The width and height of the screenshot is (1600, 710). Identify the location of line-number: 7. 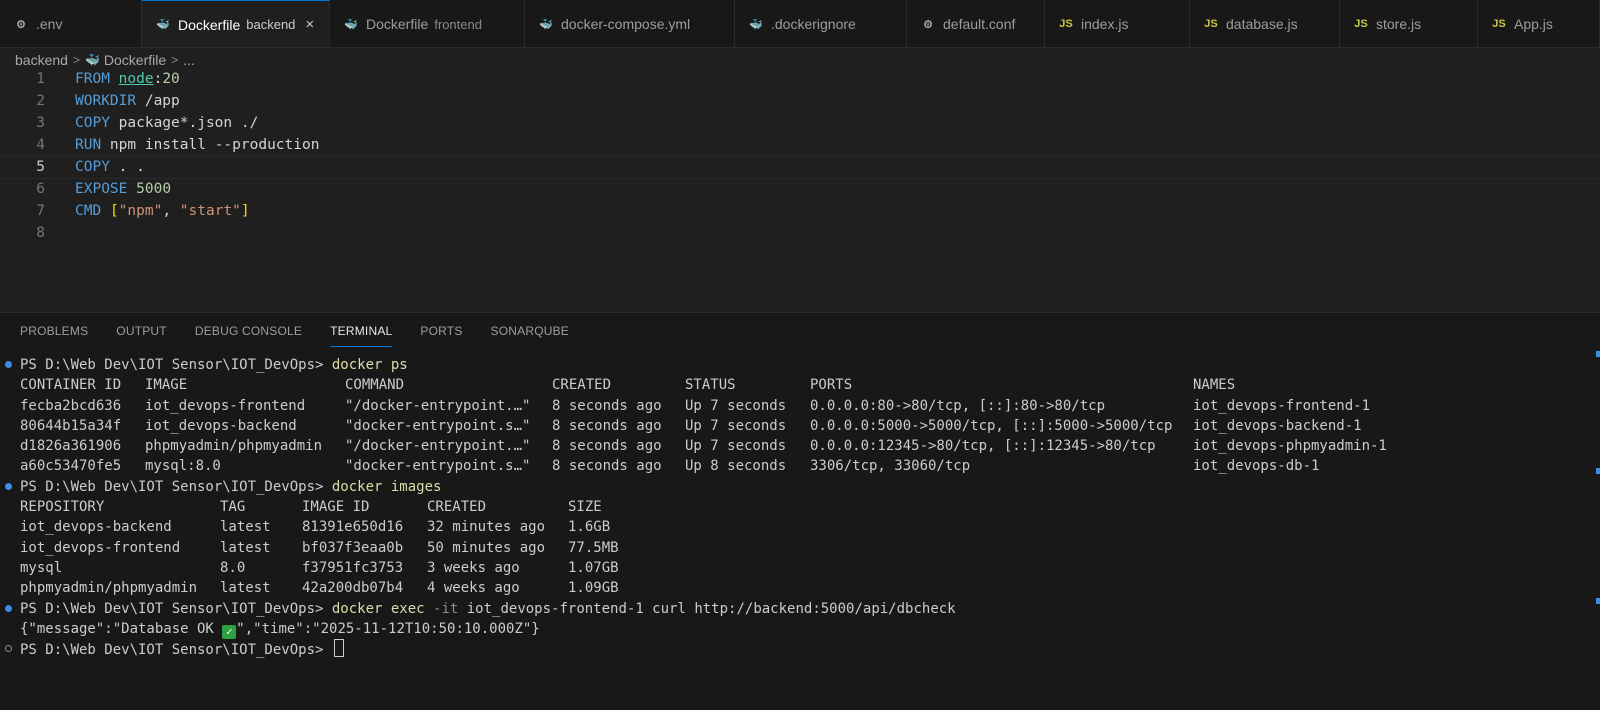
(40, 211).